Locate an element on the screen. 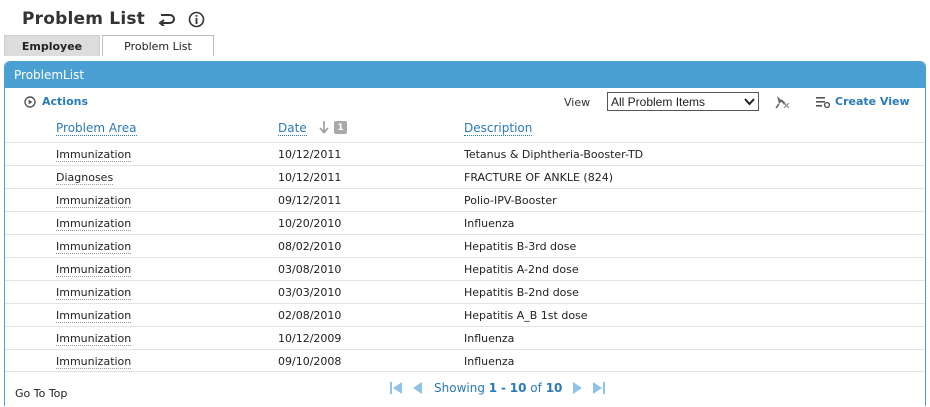 Image resolution: width=930 pixels, height=407 pixels. create-view-label: Create View is located at coordinates (872, 101).